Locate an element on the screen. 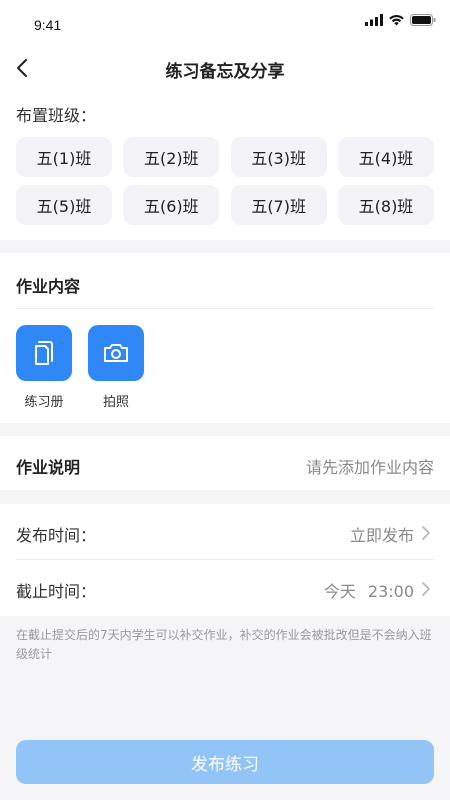 The image size is (450, 800). status-bar: 9:41 is located at coordinates (225, 25).